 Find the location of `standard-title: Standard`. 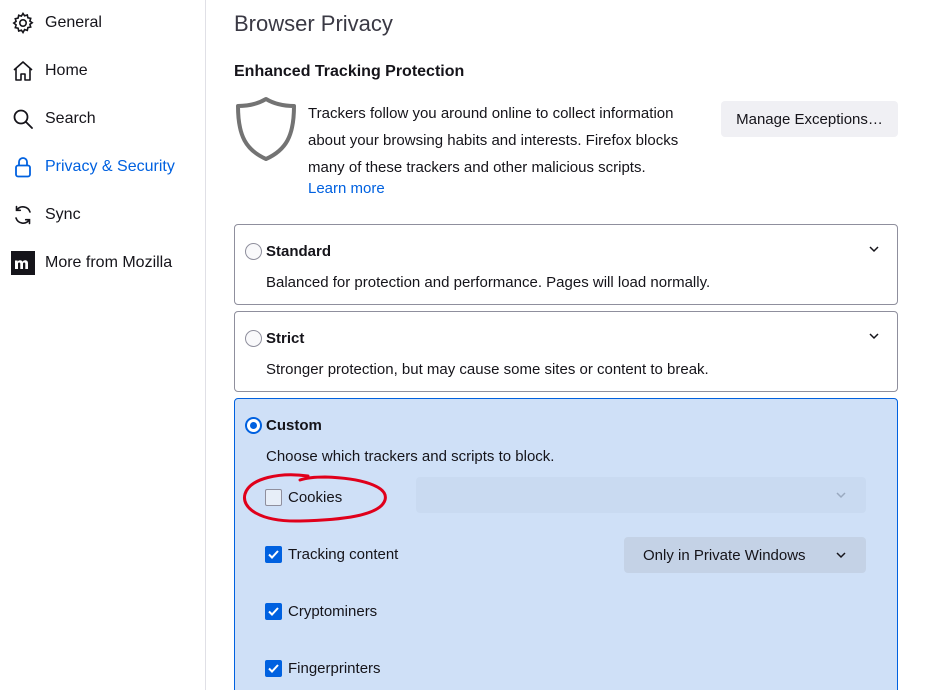

standard-title: Standard is located at coordinates (299, 251).